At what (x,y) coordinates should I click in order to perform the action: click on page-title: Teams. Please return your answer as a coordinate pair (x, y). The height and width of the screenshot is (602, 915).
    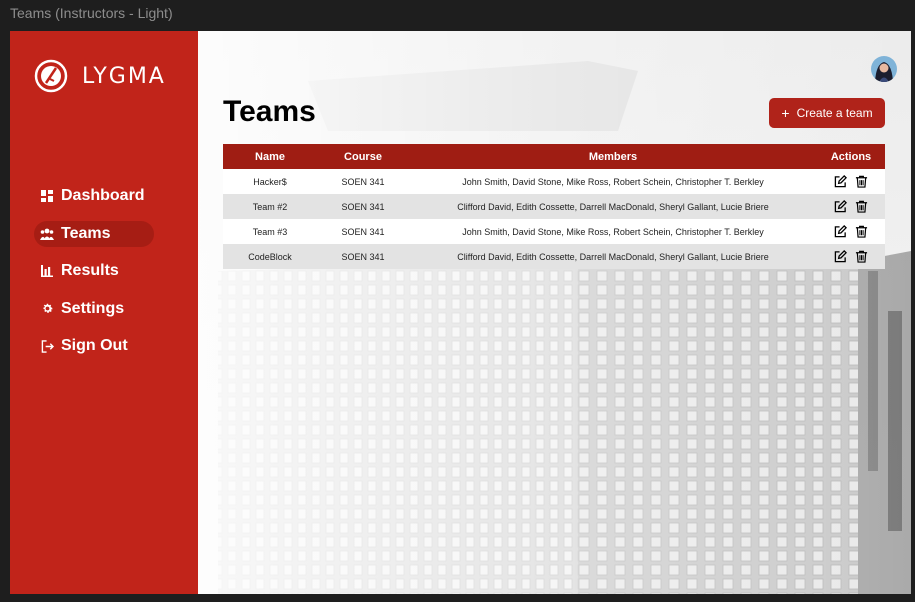
    Looking at the image, I should click on (269, 111).